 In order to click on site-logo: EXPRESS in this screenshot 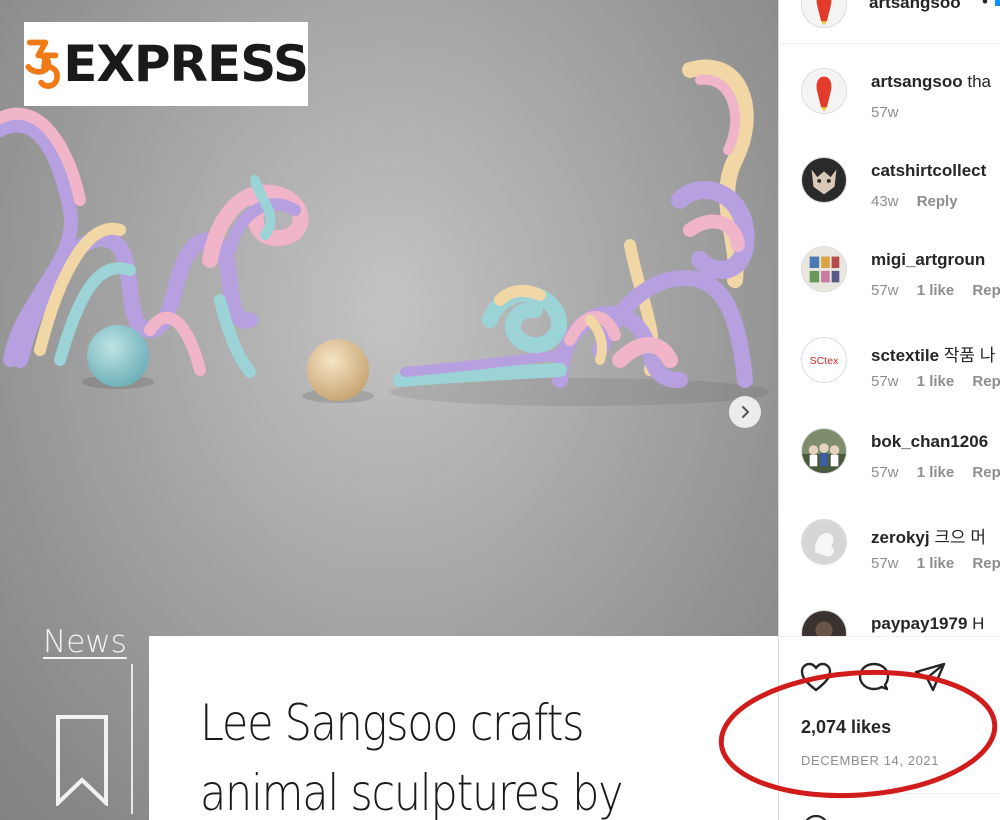, I will do `click(166, 64)`.